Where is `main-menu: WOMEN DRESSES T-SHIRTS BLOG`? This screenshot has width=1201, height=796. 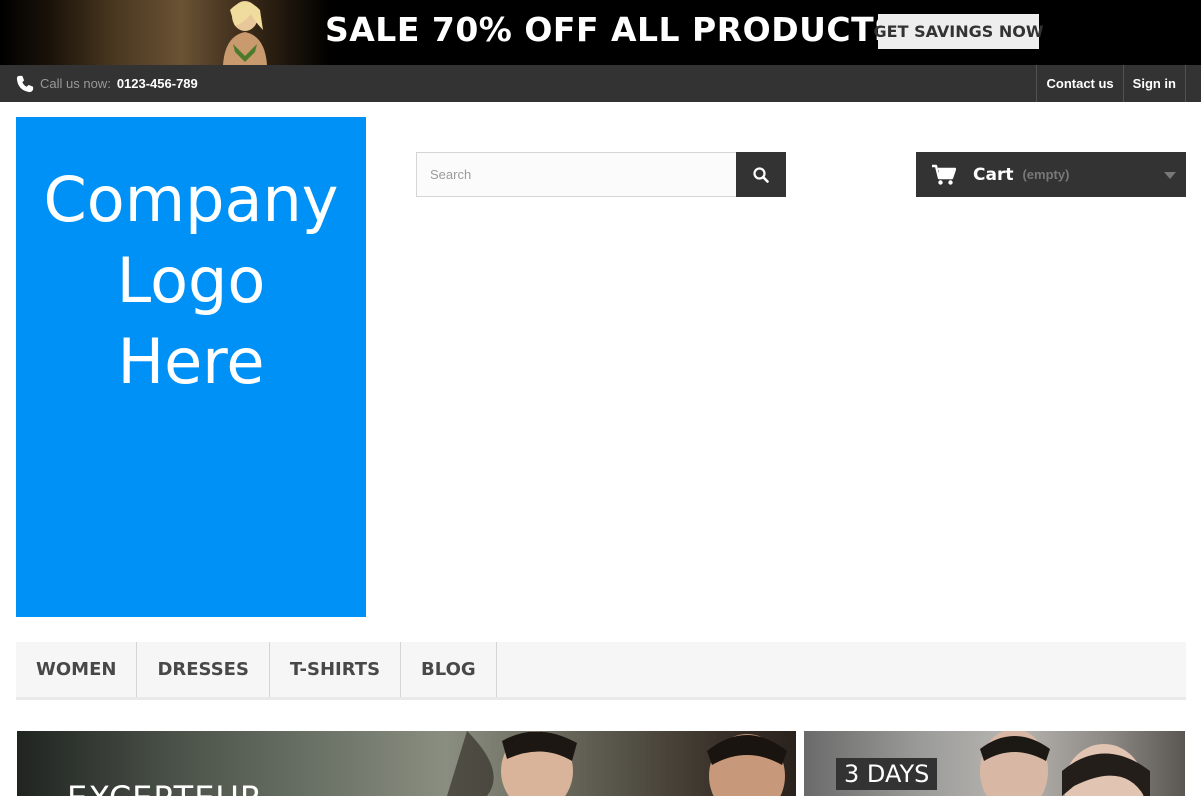 main-menu: WOMEN DRESSES T-SHIRTS BLOG is located at coordinates (601, 671).